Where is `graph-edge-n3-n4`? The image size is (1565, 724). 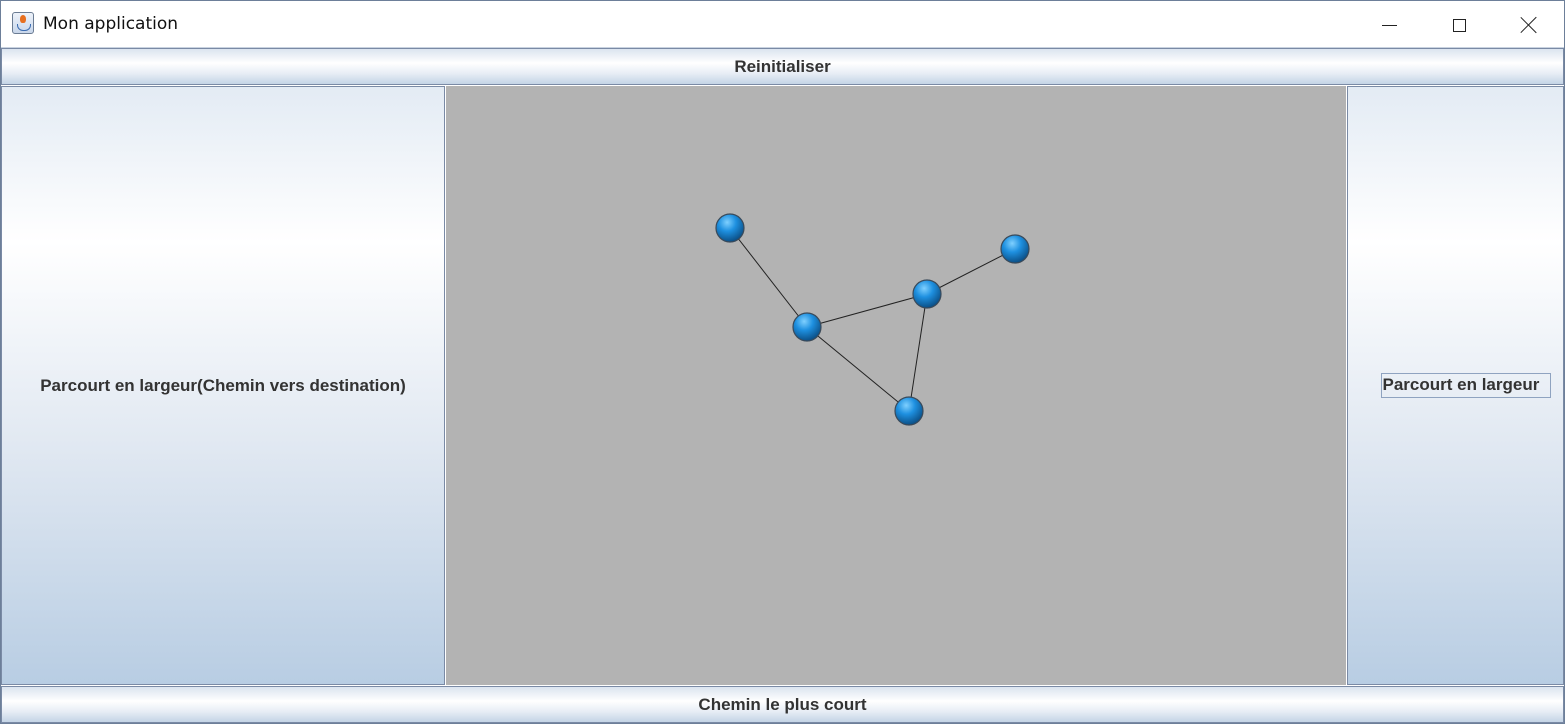
graph-edge-n3-n4 is located at coordinates (971, 271).